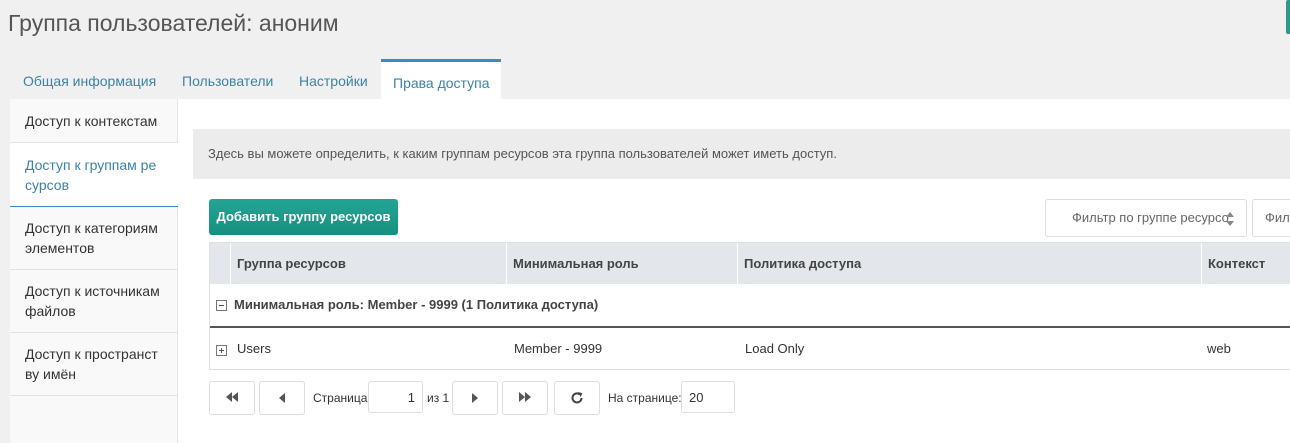  I want to click on second-filter-placeholder: Филь, so click(1277, 217).